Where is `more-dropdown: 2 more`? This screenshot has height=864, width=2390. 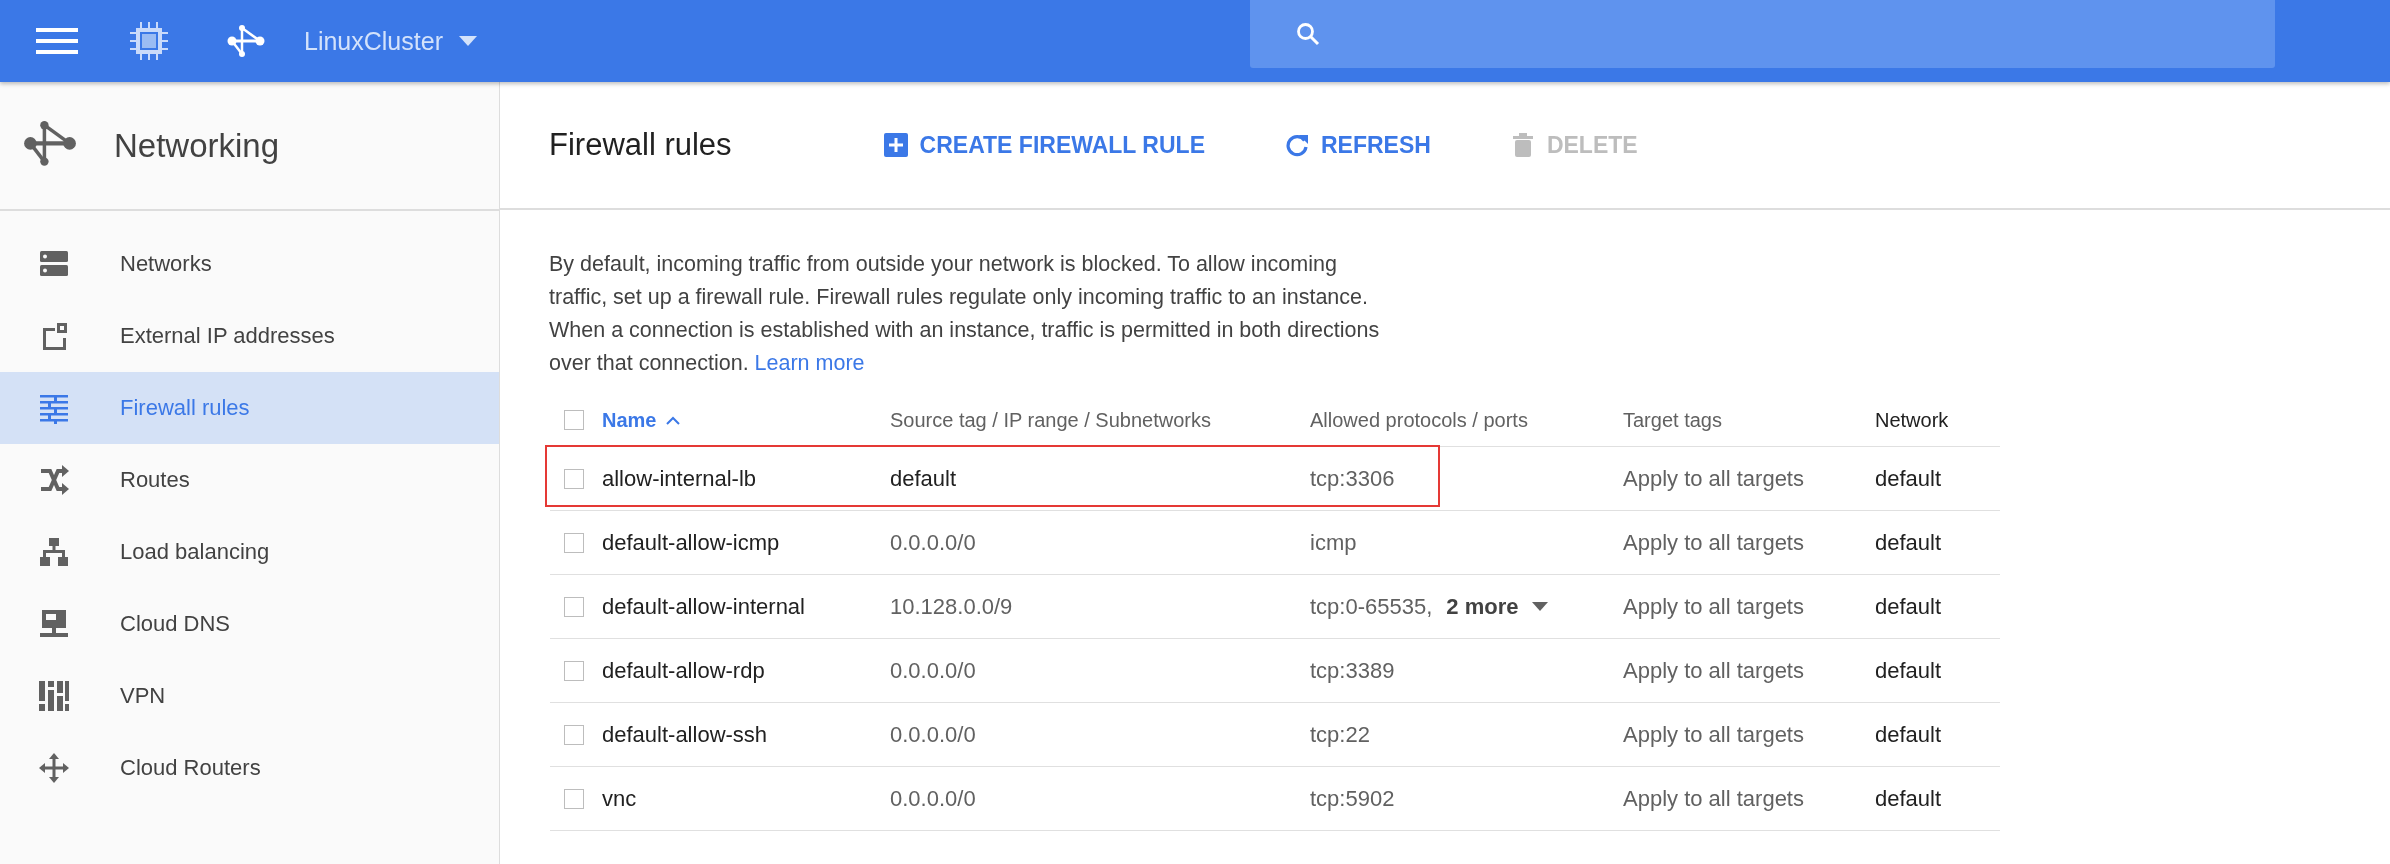
more-dropdown: 2 more is located at coordinates (1497, 606).